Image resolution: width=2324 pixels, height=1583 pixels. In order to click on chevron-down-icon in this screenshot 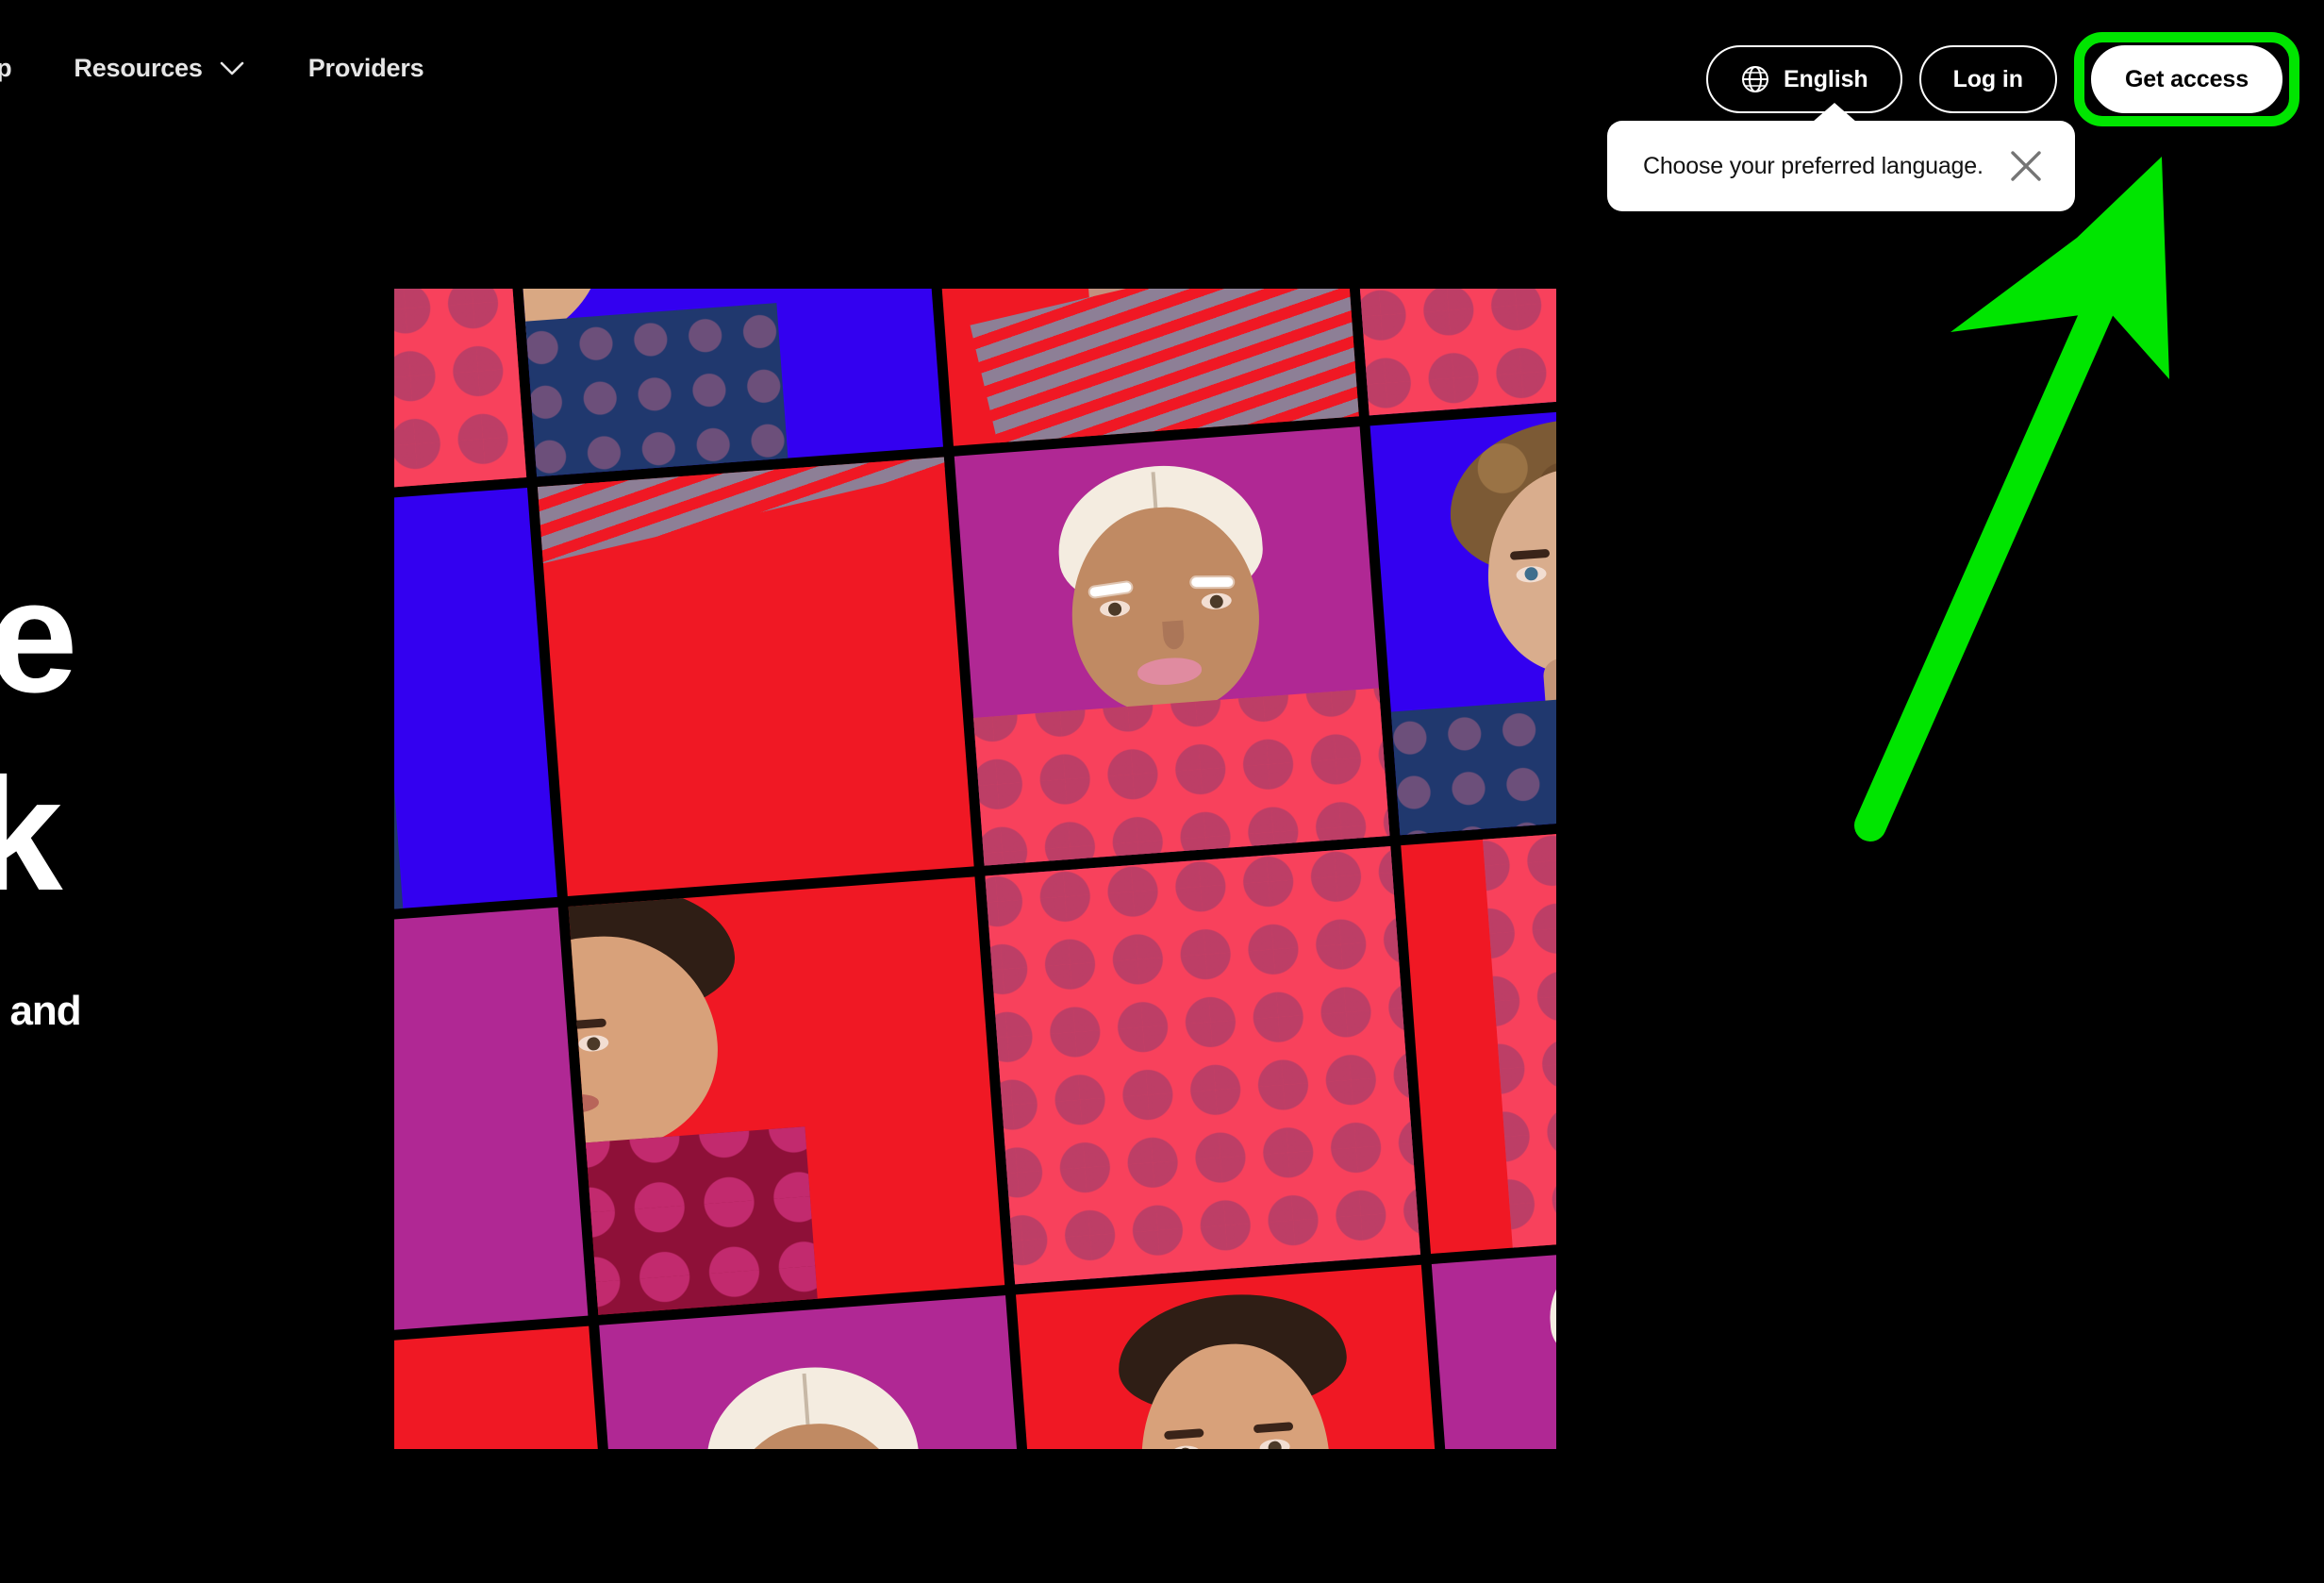, I will do `click(232, 68)`.